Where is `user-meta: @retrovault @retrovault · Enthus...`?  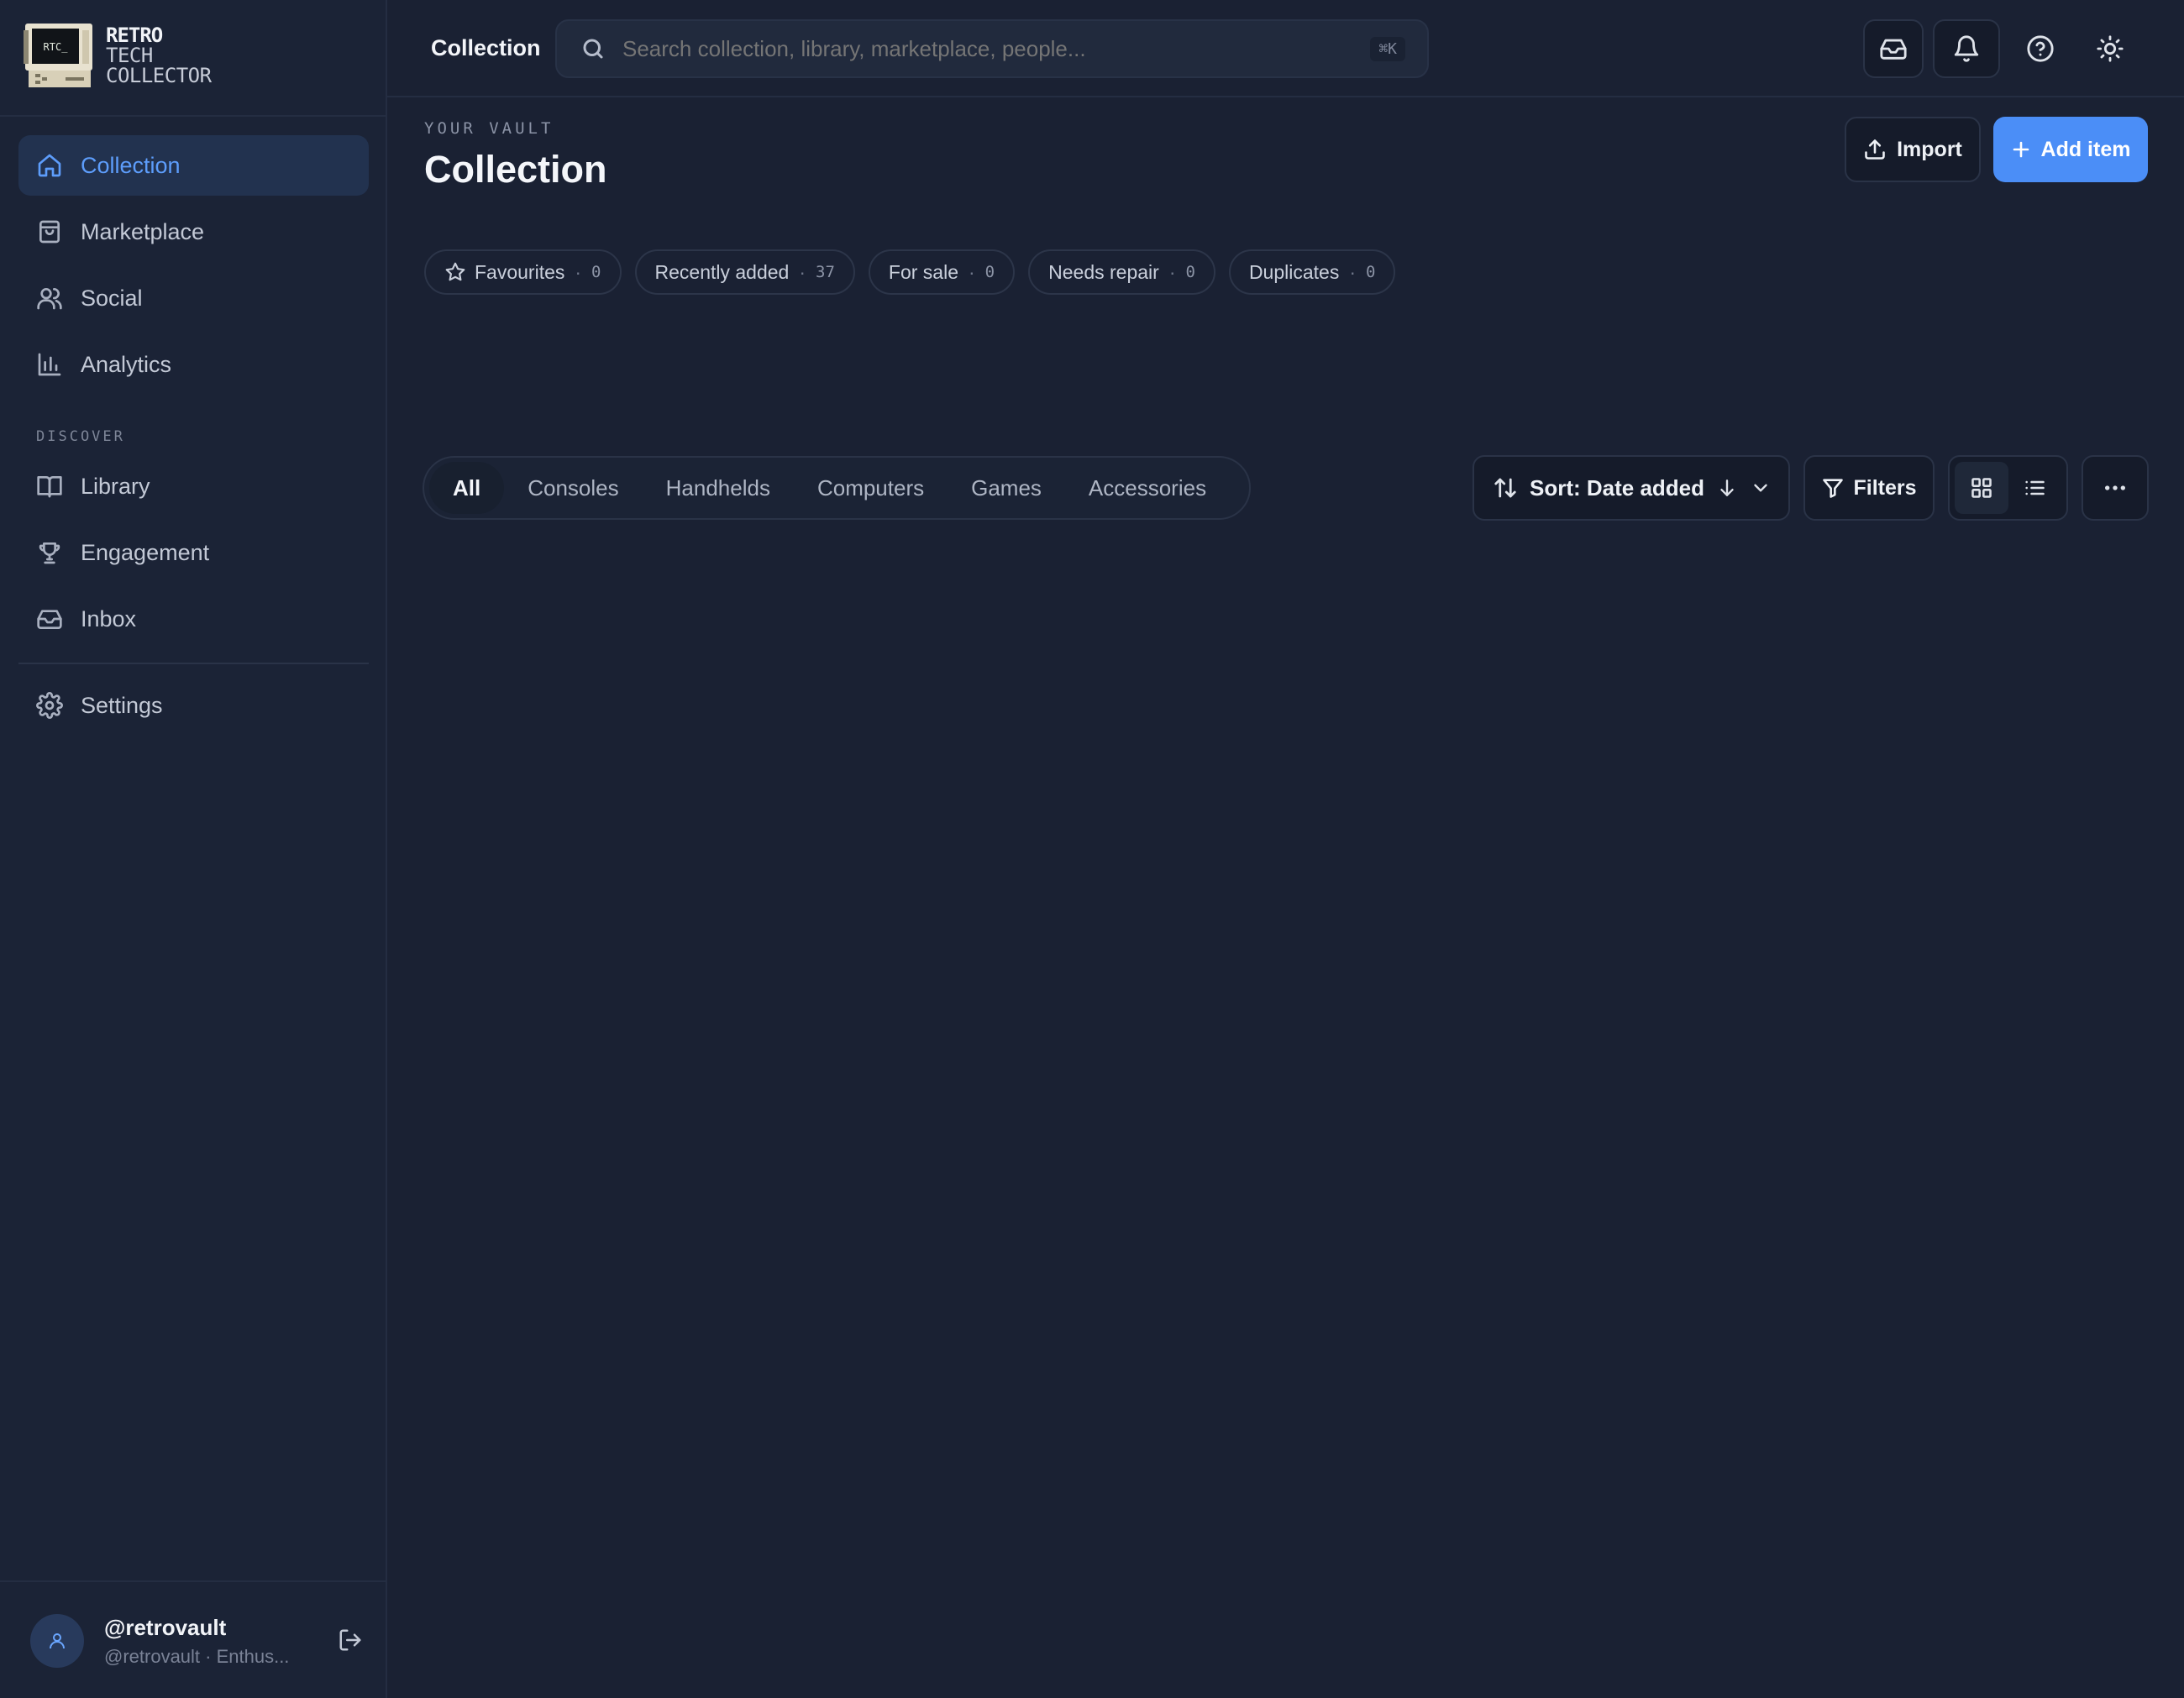 user-meta: @retrovault @retrovault · Enthus... is located at coordinates (196, 1641).